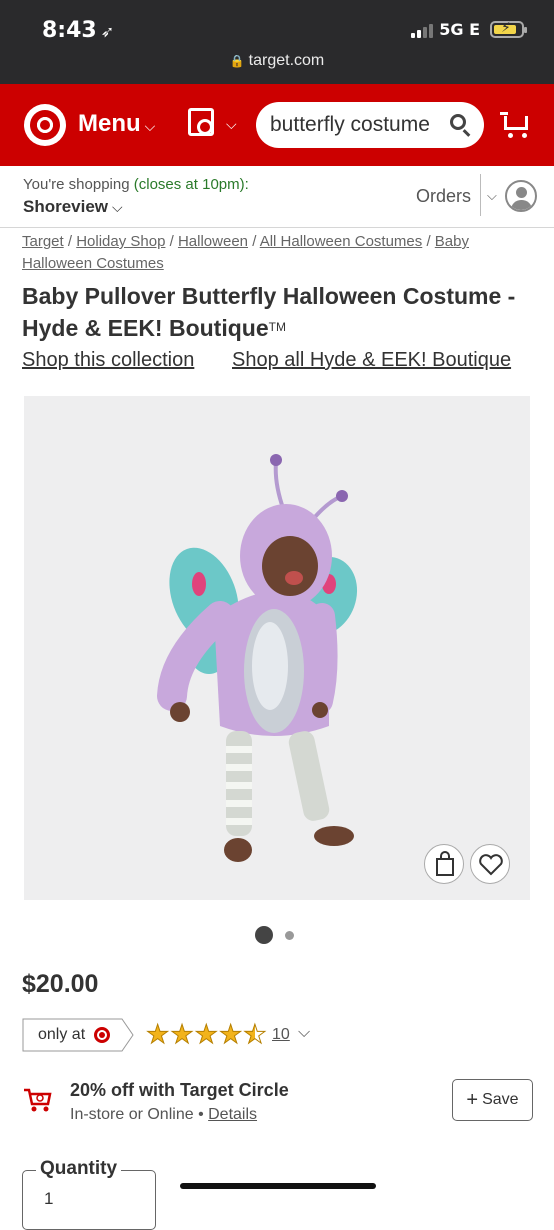 The height and width of the screenshot is (1230, 554). I want to click on breadcrumb-item: Holiday Shop, so click(120, 241).